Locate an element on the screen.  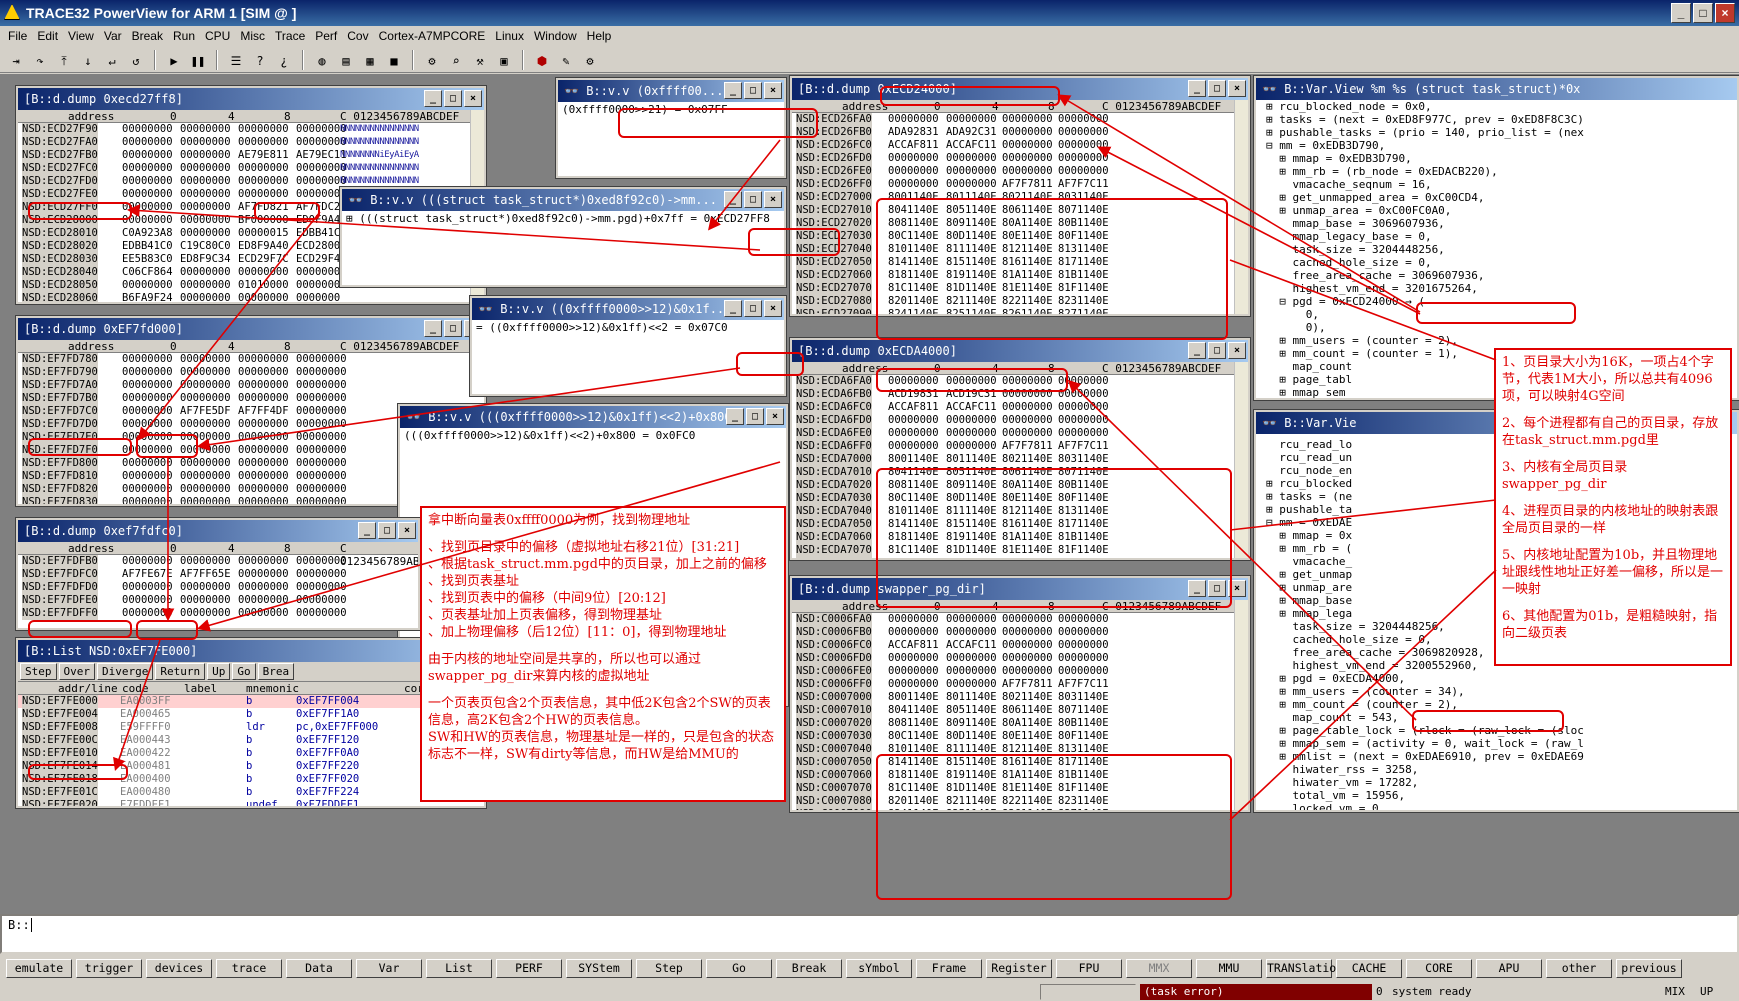
var-tree-item: task_size = 3204448256, is located at coordinates (1501, 249).